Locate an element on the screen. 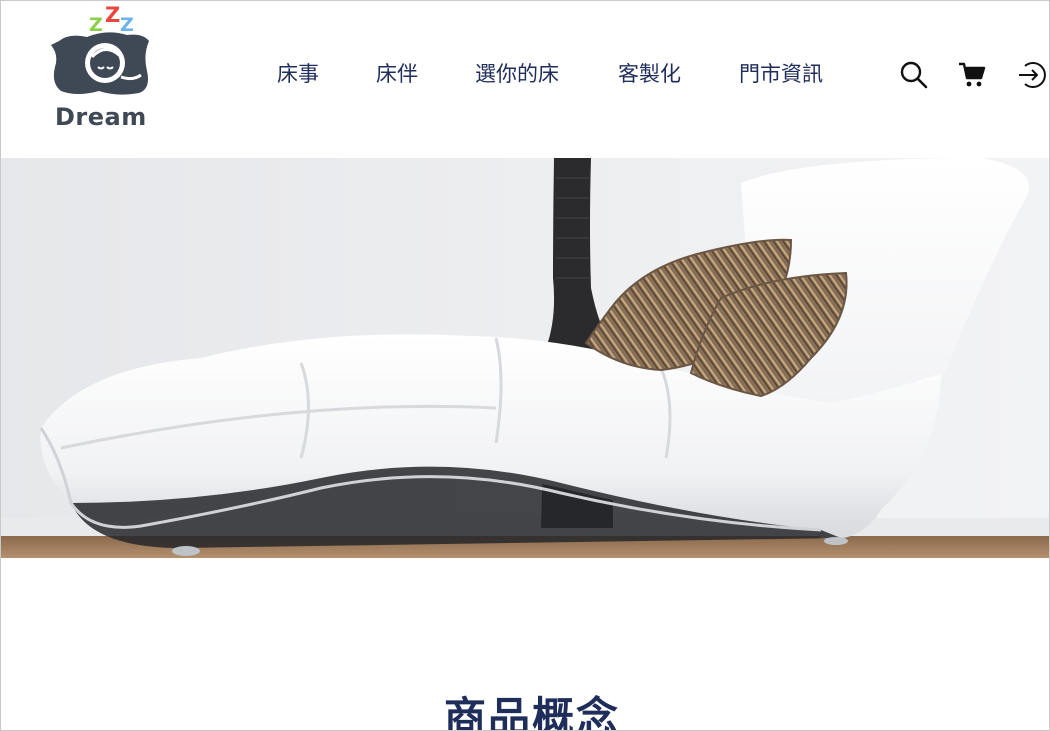  search-icon is located at coordinates (914, 75).